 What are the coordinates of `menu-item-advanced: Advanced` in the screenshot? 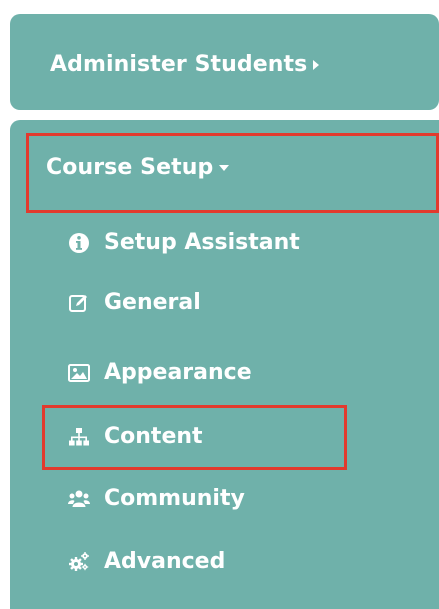 It's located at (146, 562).